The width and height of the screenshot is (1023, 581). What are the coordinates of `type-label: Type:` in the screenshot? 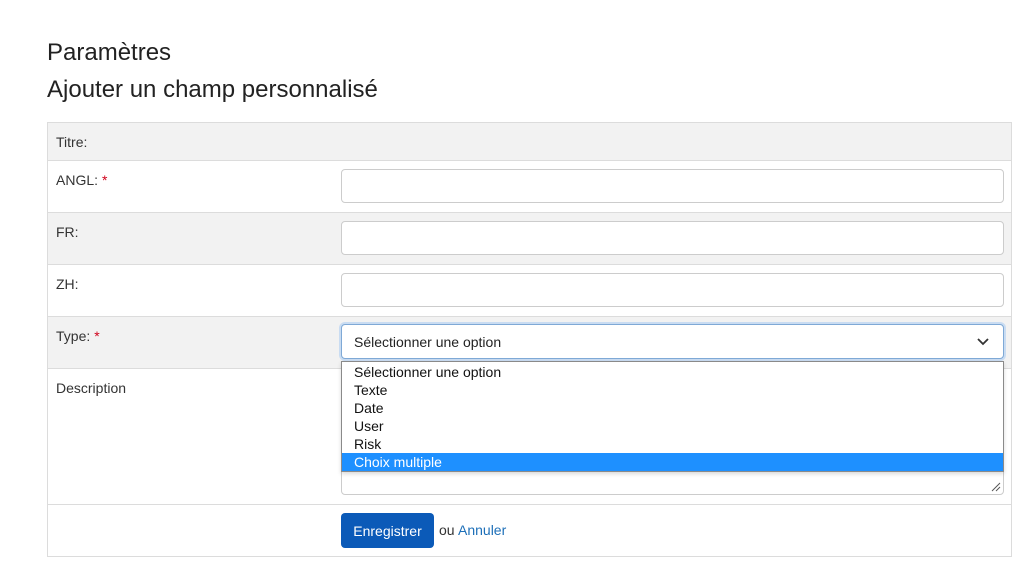 It's located at (73, 336).